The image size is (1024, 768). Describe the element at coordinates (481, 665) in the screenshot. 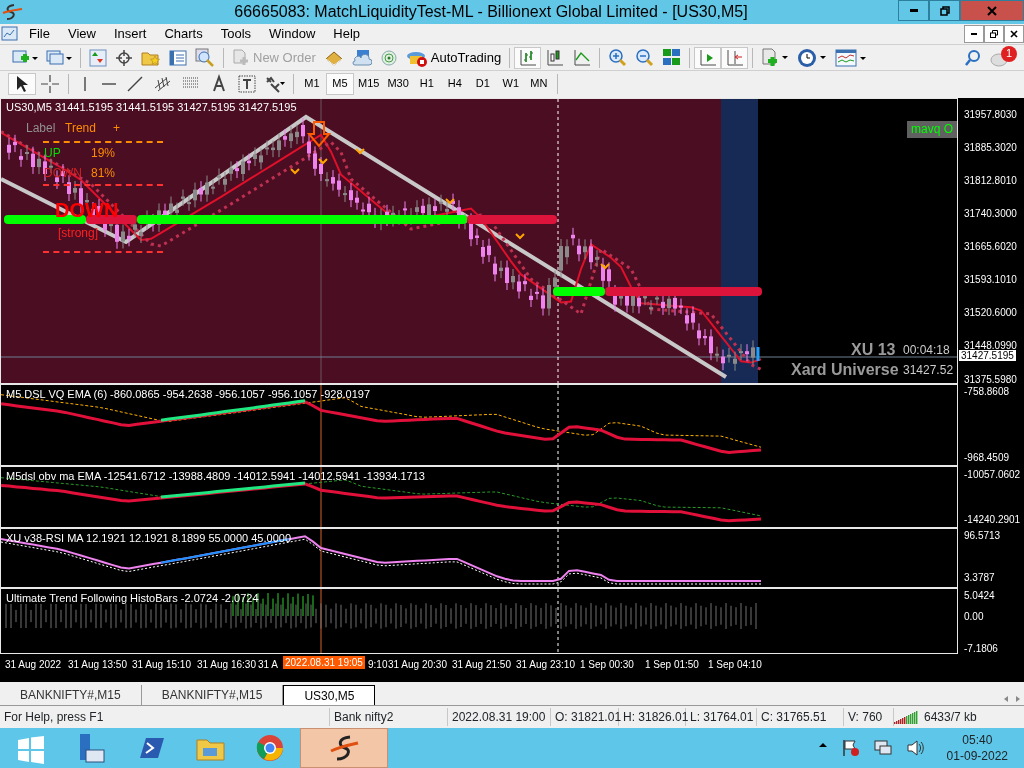

I see `time-axis-label: 31 Aug 21:50` at that location.